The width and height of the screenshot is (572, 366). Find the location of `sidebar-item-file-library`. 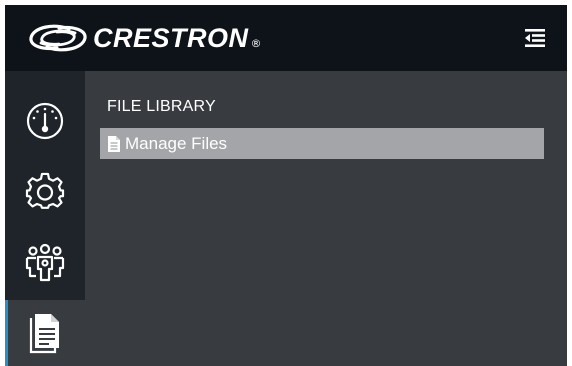

sidebar-item-file-library is located at coordinates (45, 333).